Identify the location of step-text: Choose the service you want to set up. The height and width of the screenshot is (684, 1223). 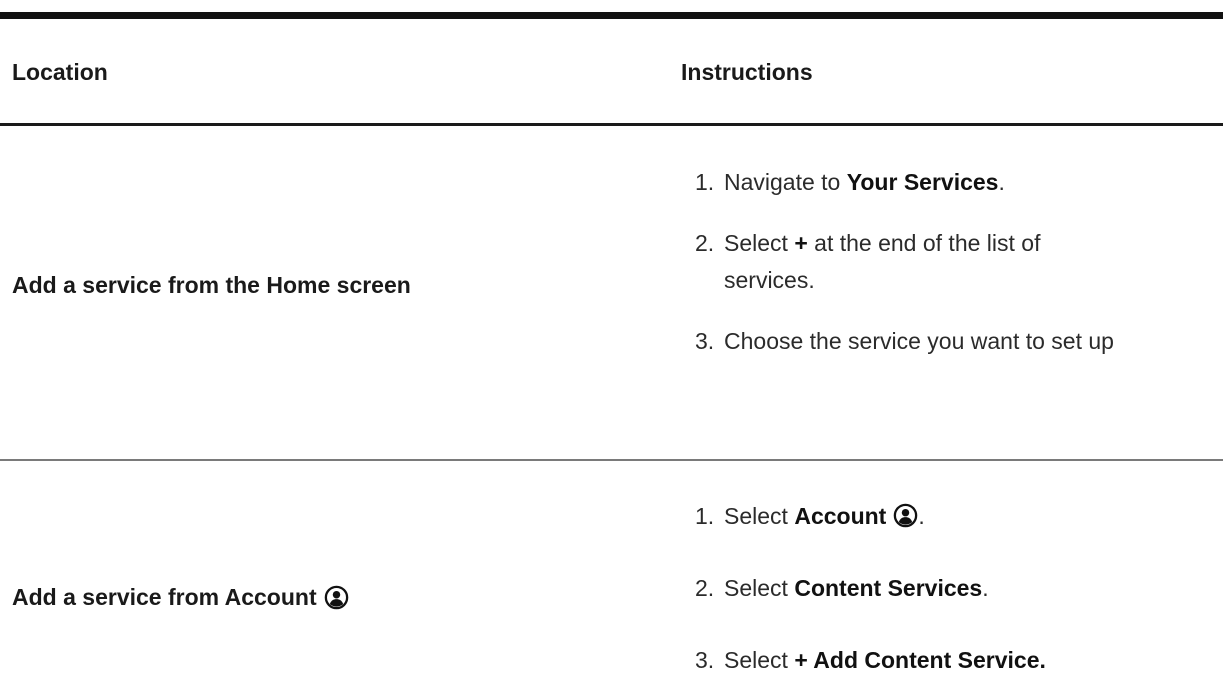
(919, 341).